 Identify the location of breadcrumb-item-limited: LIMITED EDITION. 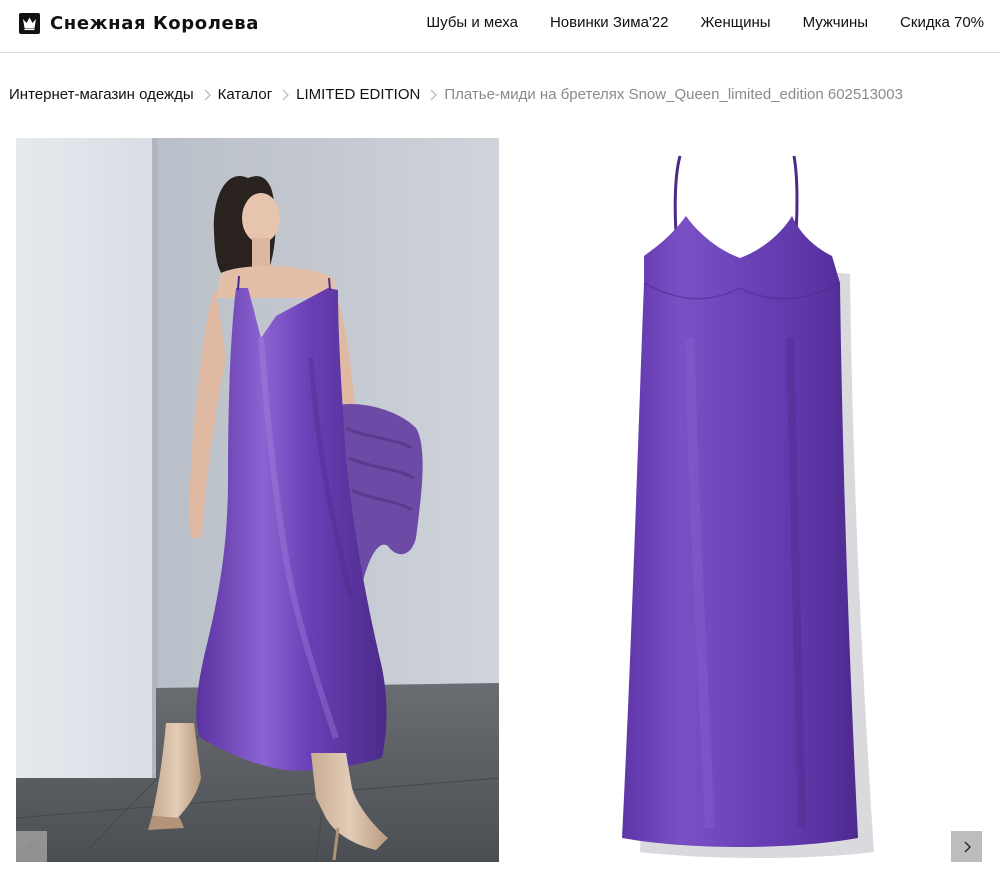
(358, 94).